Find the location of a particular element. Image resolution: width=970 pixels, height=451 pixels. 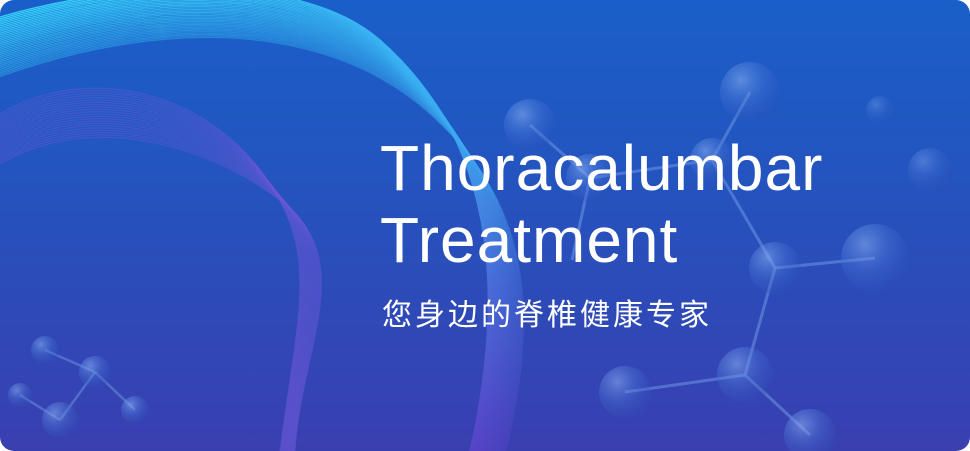

banner-title-line1: Thoracalumbar is located at coordinates (602, 168).